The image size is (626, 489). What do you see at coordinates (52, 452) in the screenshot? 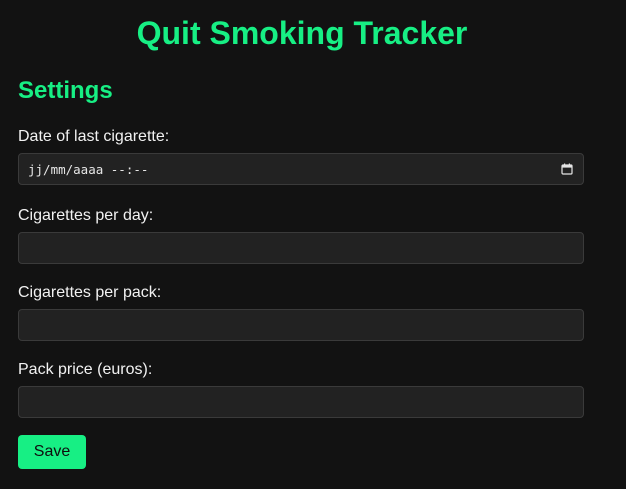
I see `save-button: Save` at bounding box center [52, 452].